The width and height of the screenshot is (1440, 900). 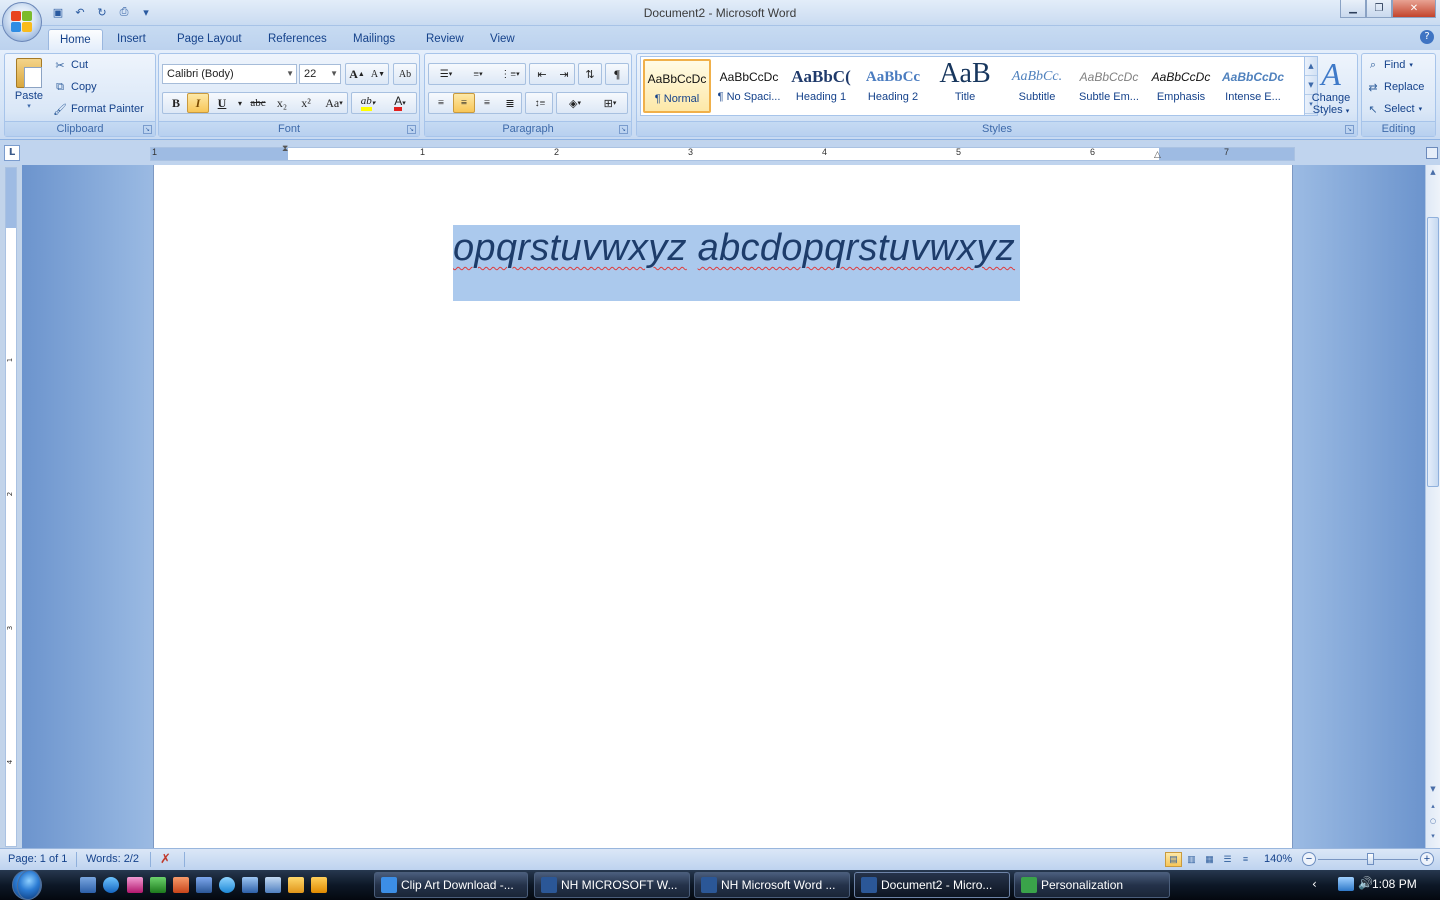 What do you see at coordinates (542, 74) in the screenshot?
I see `decrease-indent-icon: ⇤` at bounding box center [542, 74].